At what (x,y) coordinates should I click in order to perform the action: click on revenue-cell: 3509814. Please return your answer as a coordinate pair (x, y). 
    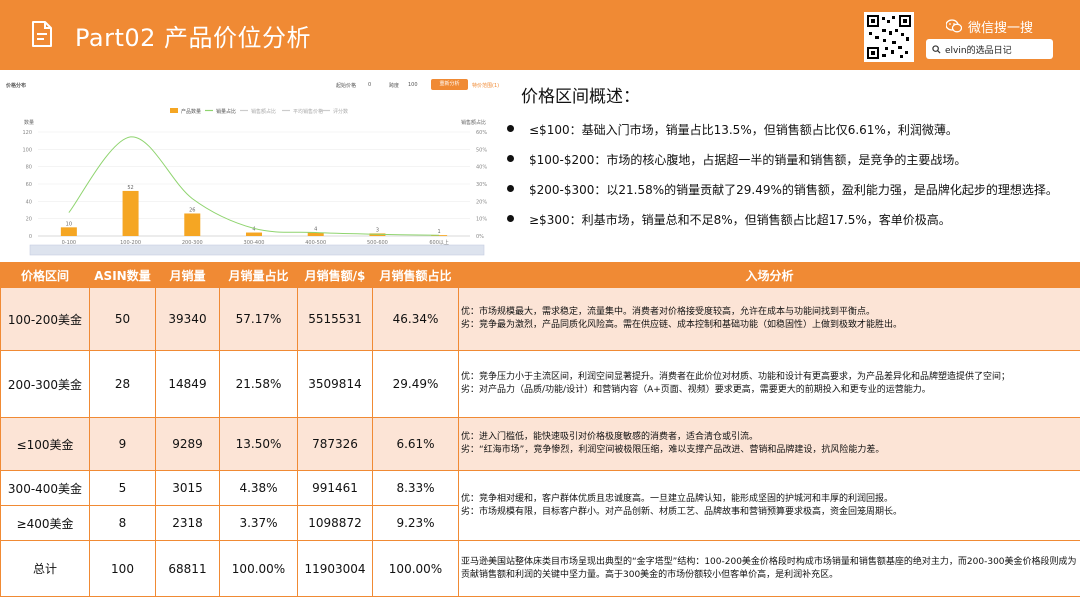
    Looking at the image, I should click on (335, 384).